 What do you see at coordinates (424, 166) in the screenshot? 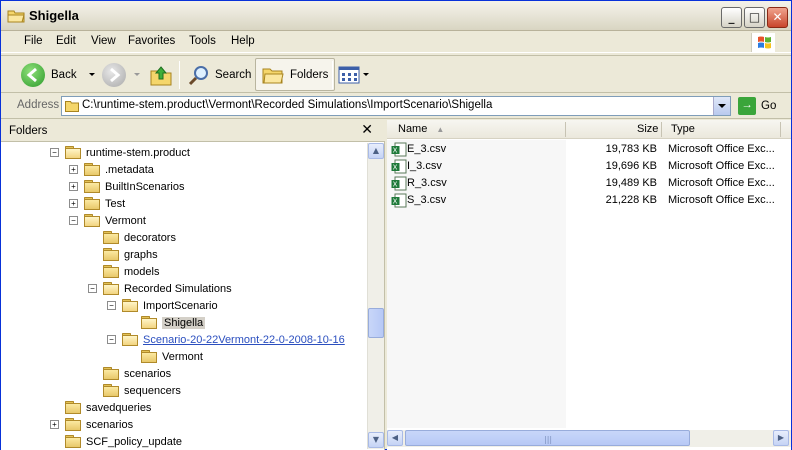
I see `file-name: I_3.csv` at bounding box center [424, 166].